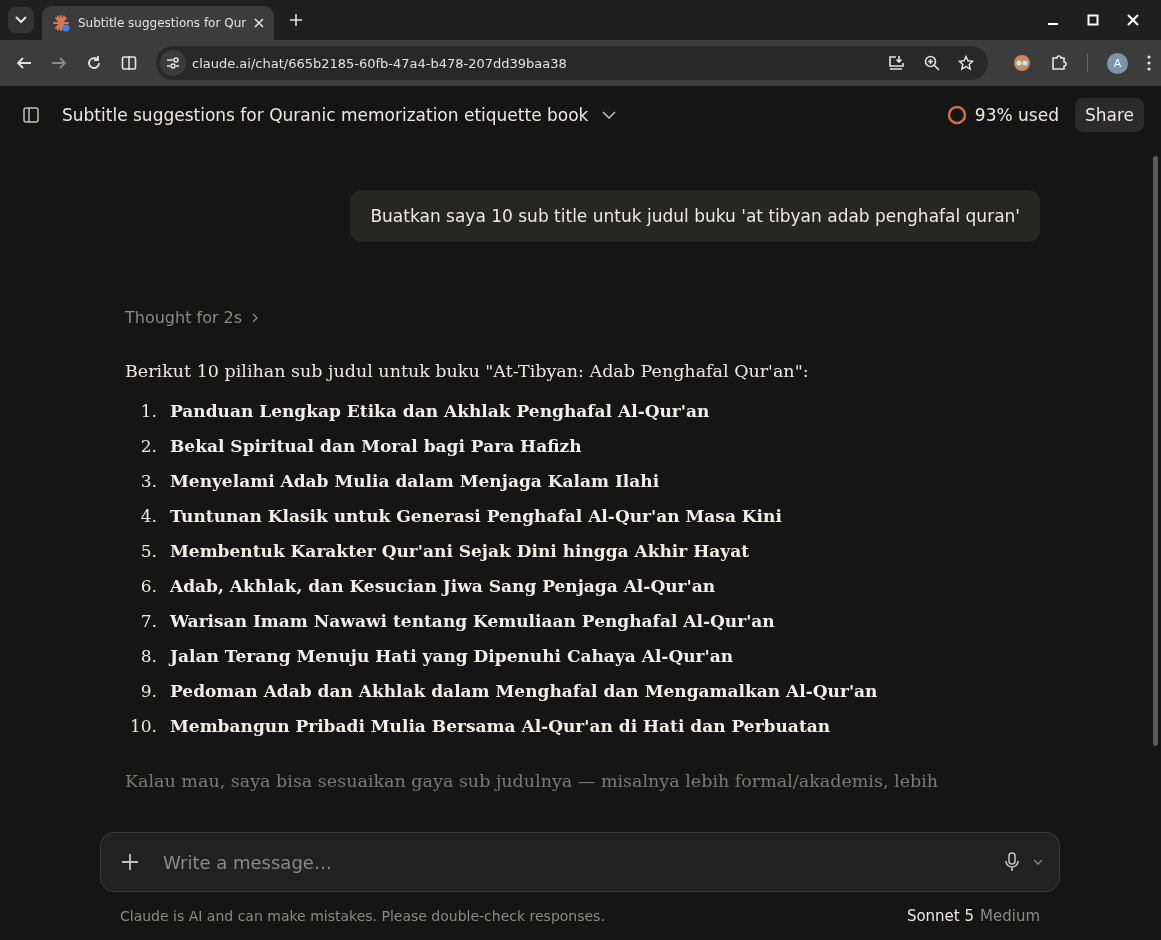  I want to click on reply-paragraph: Berikut 10 pilihan sub judul untuk buku "At-Tibyan: Adab Penghafal Qur'an":, so click(467, 371).